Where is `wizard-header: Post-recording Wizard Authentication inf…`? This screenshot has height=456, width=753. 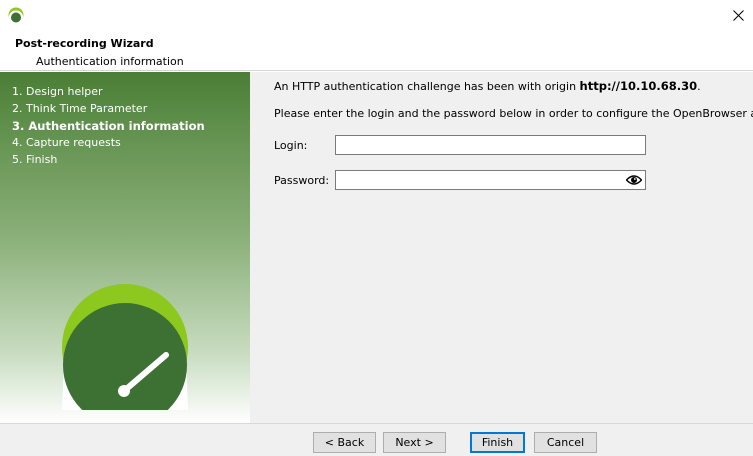
wizard-header: Post-recording Wizard Authentication inf… is located at coordinates (376, 50).